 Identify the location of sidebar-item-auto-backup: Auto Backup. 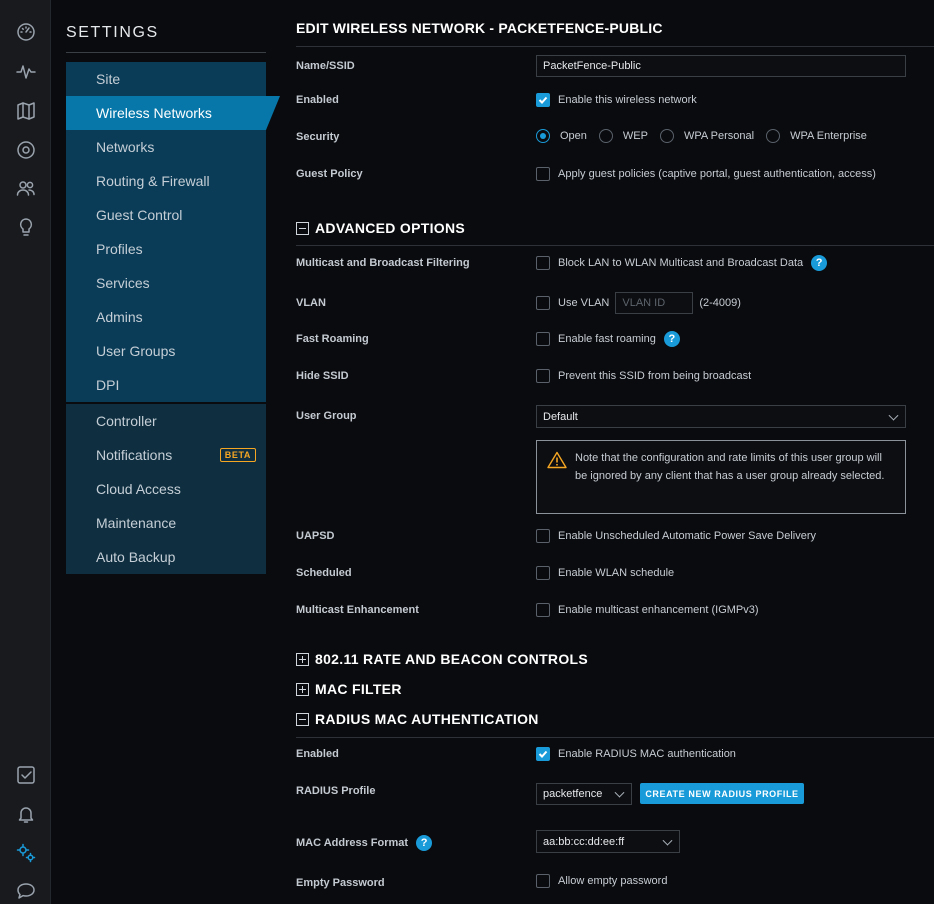
(166, 557).